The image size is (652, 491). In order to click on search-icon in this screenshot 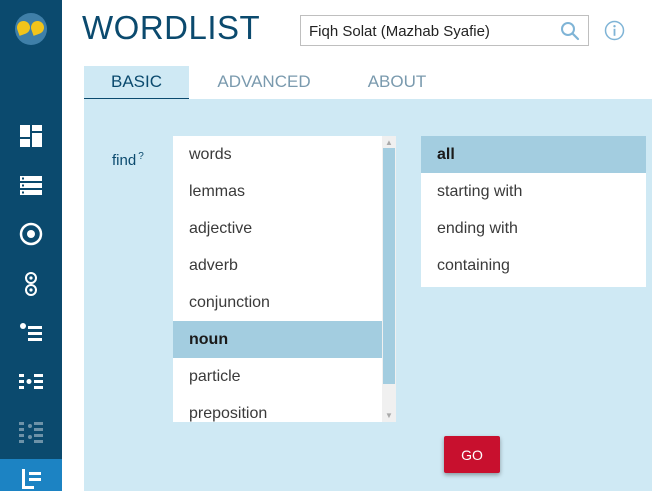, I will do `click(570, 33)`.